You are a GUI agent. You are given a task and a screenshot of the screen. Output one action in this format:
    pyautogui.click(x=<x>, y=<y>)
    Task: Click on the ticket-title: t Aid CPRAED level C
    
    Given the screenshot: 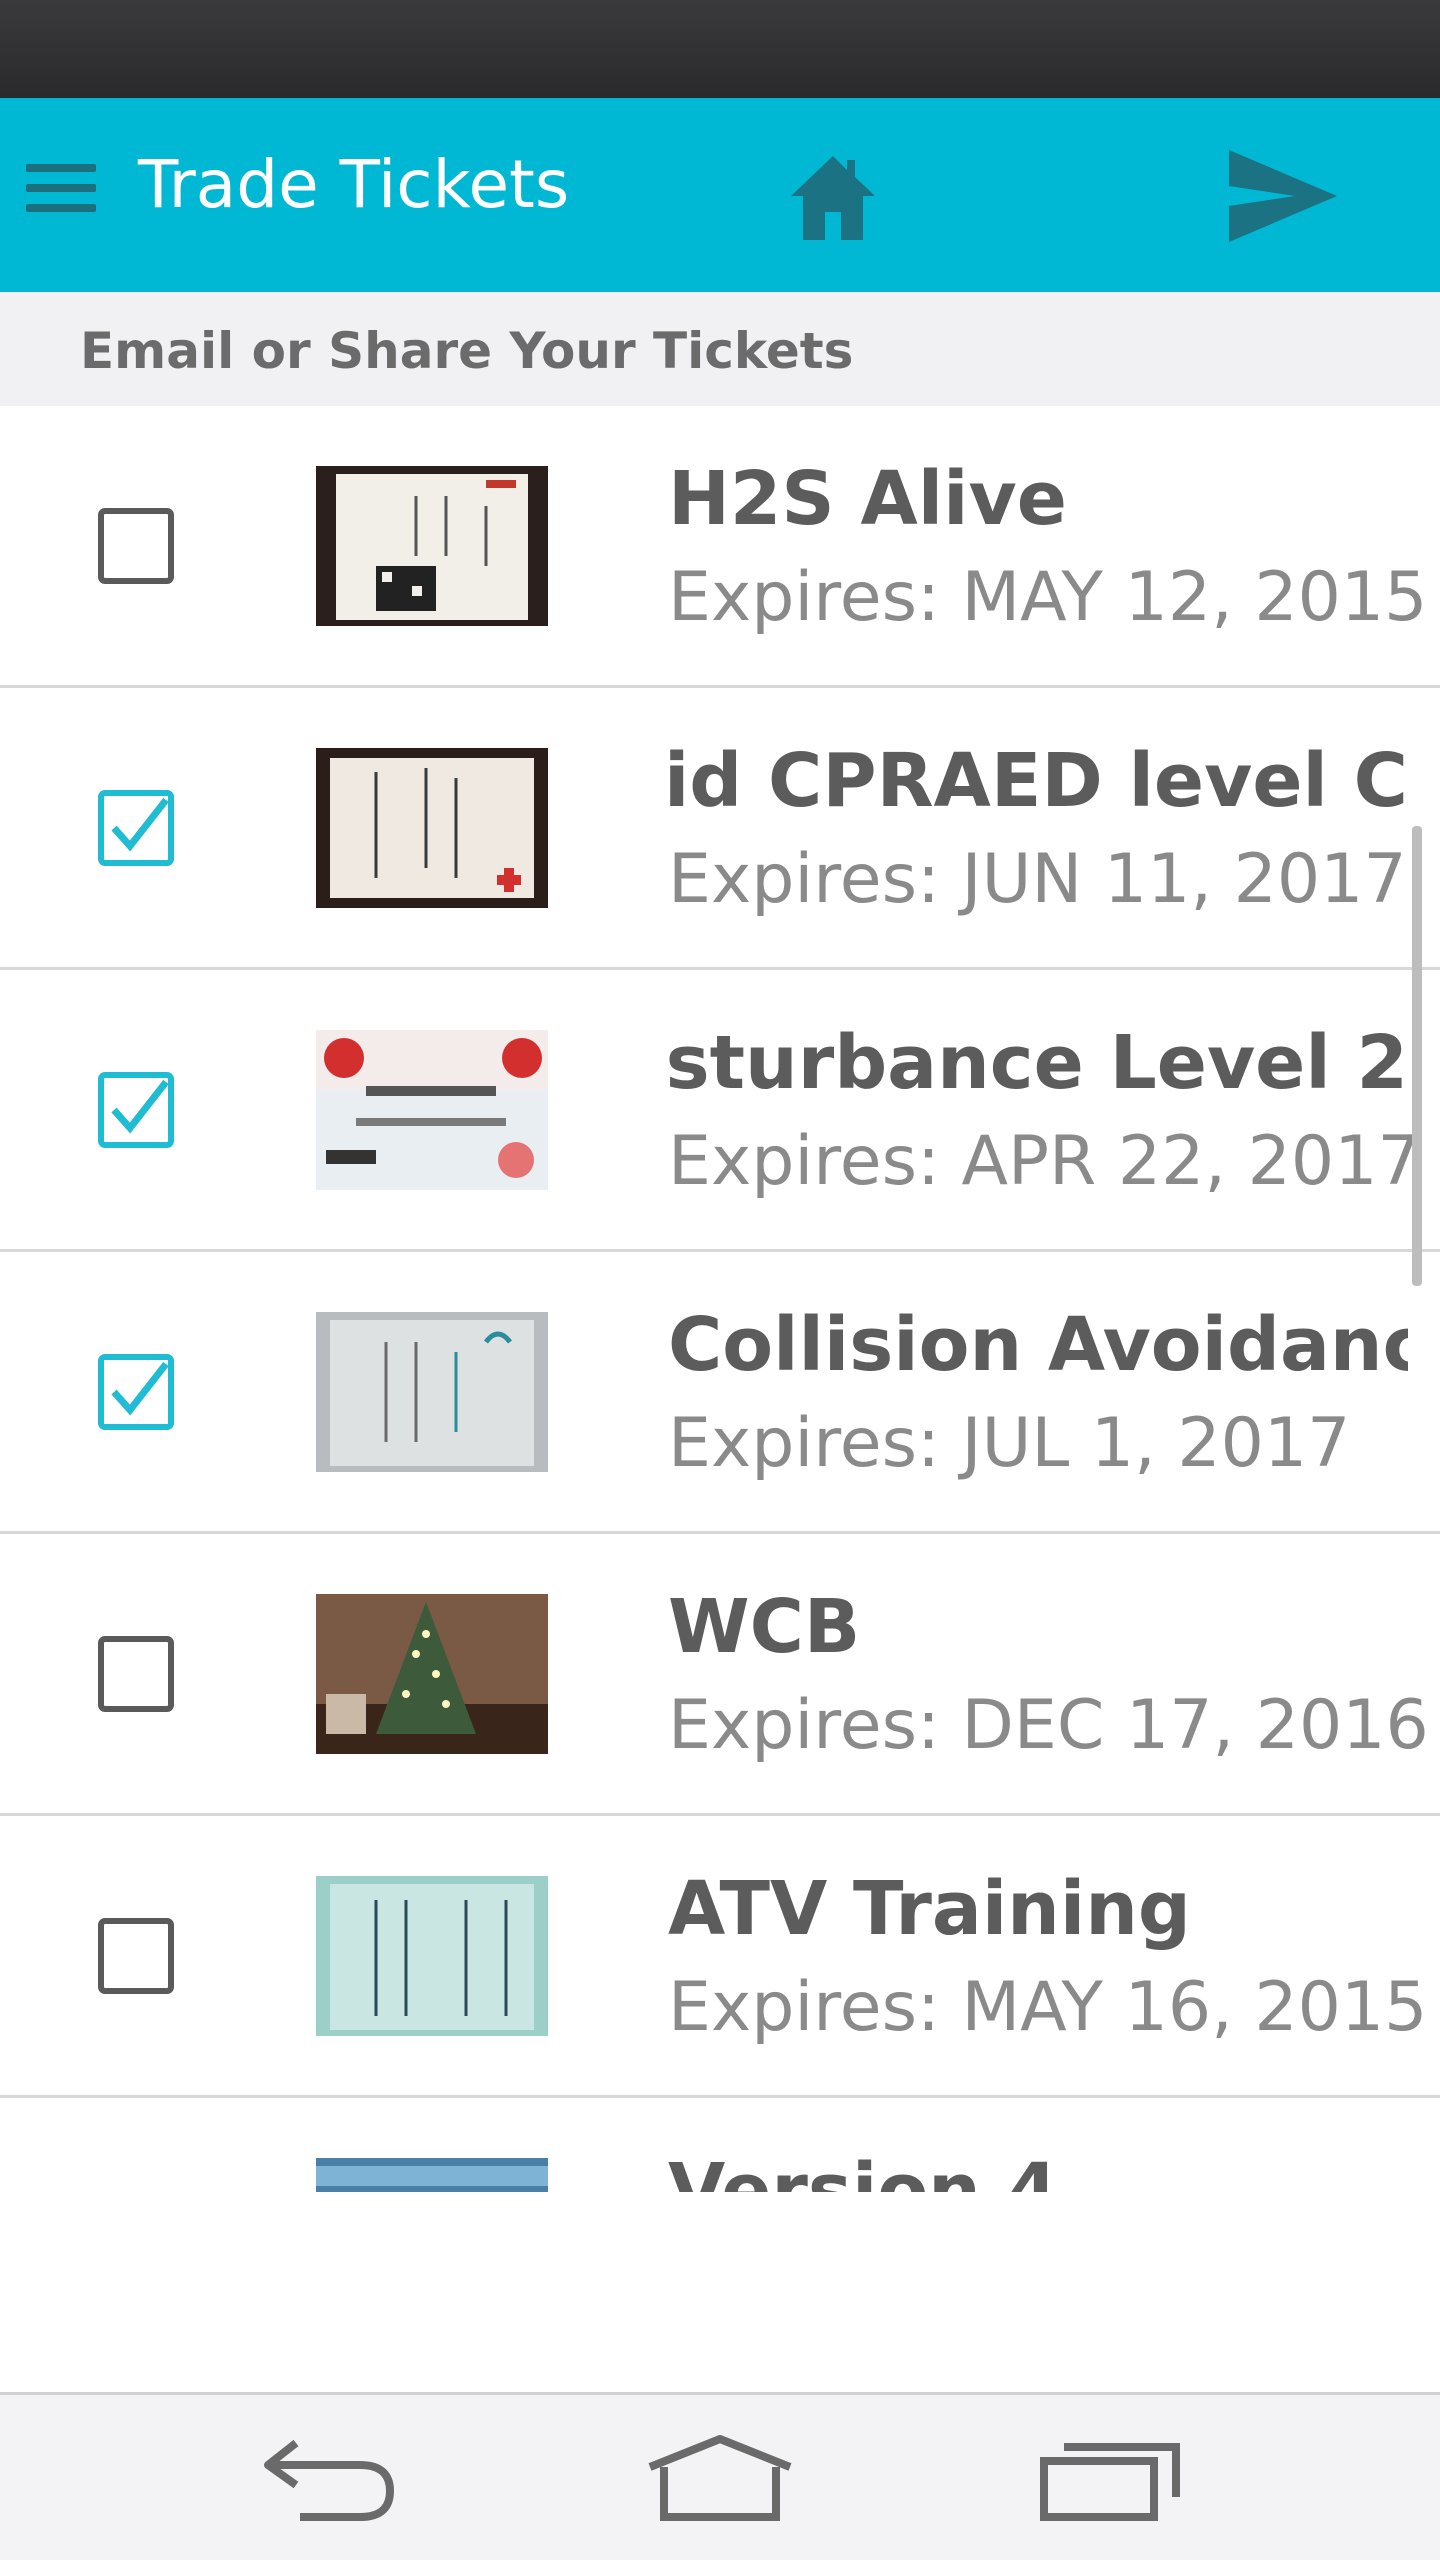 What is the action you would take?
    pyautogui.click(x=1038, y=781)
    